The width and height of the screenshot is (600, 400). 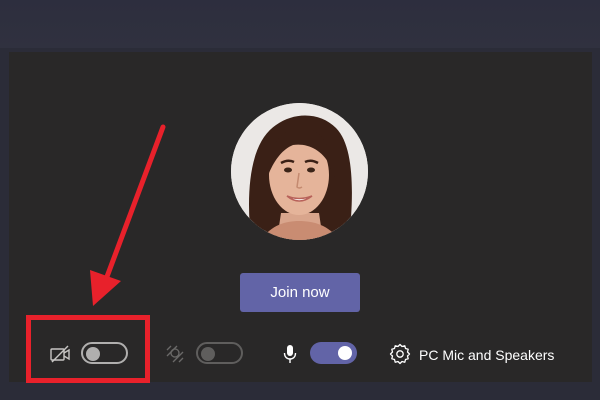 I want to click on camera-toggle-knob, so click(x=93, y=354).